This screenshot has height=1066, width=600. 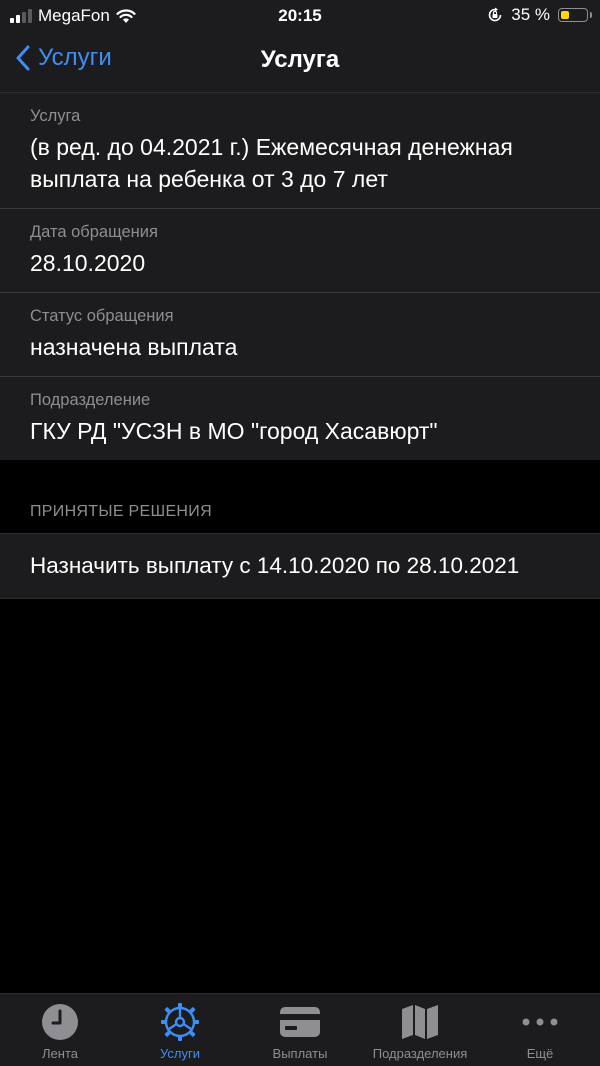 I want to click on tab-services: Услуги, so click(x=180, y=1030).